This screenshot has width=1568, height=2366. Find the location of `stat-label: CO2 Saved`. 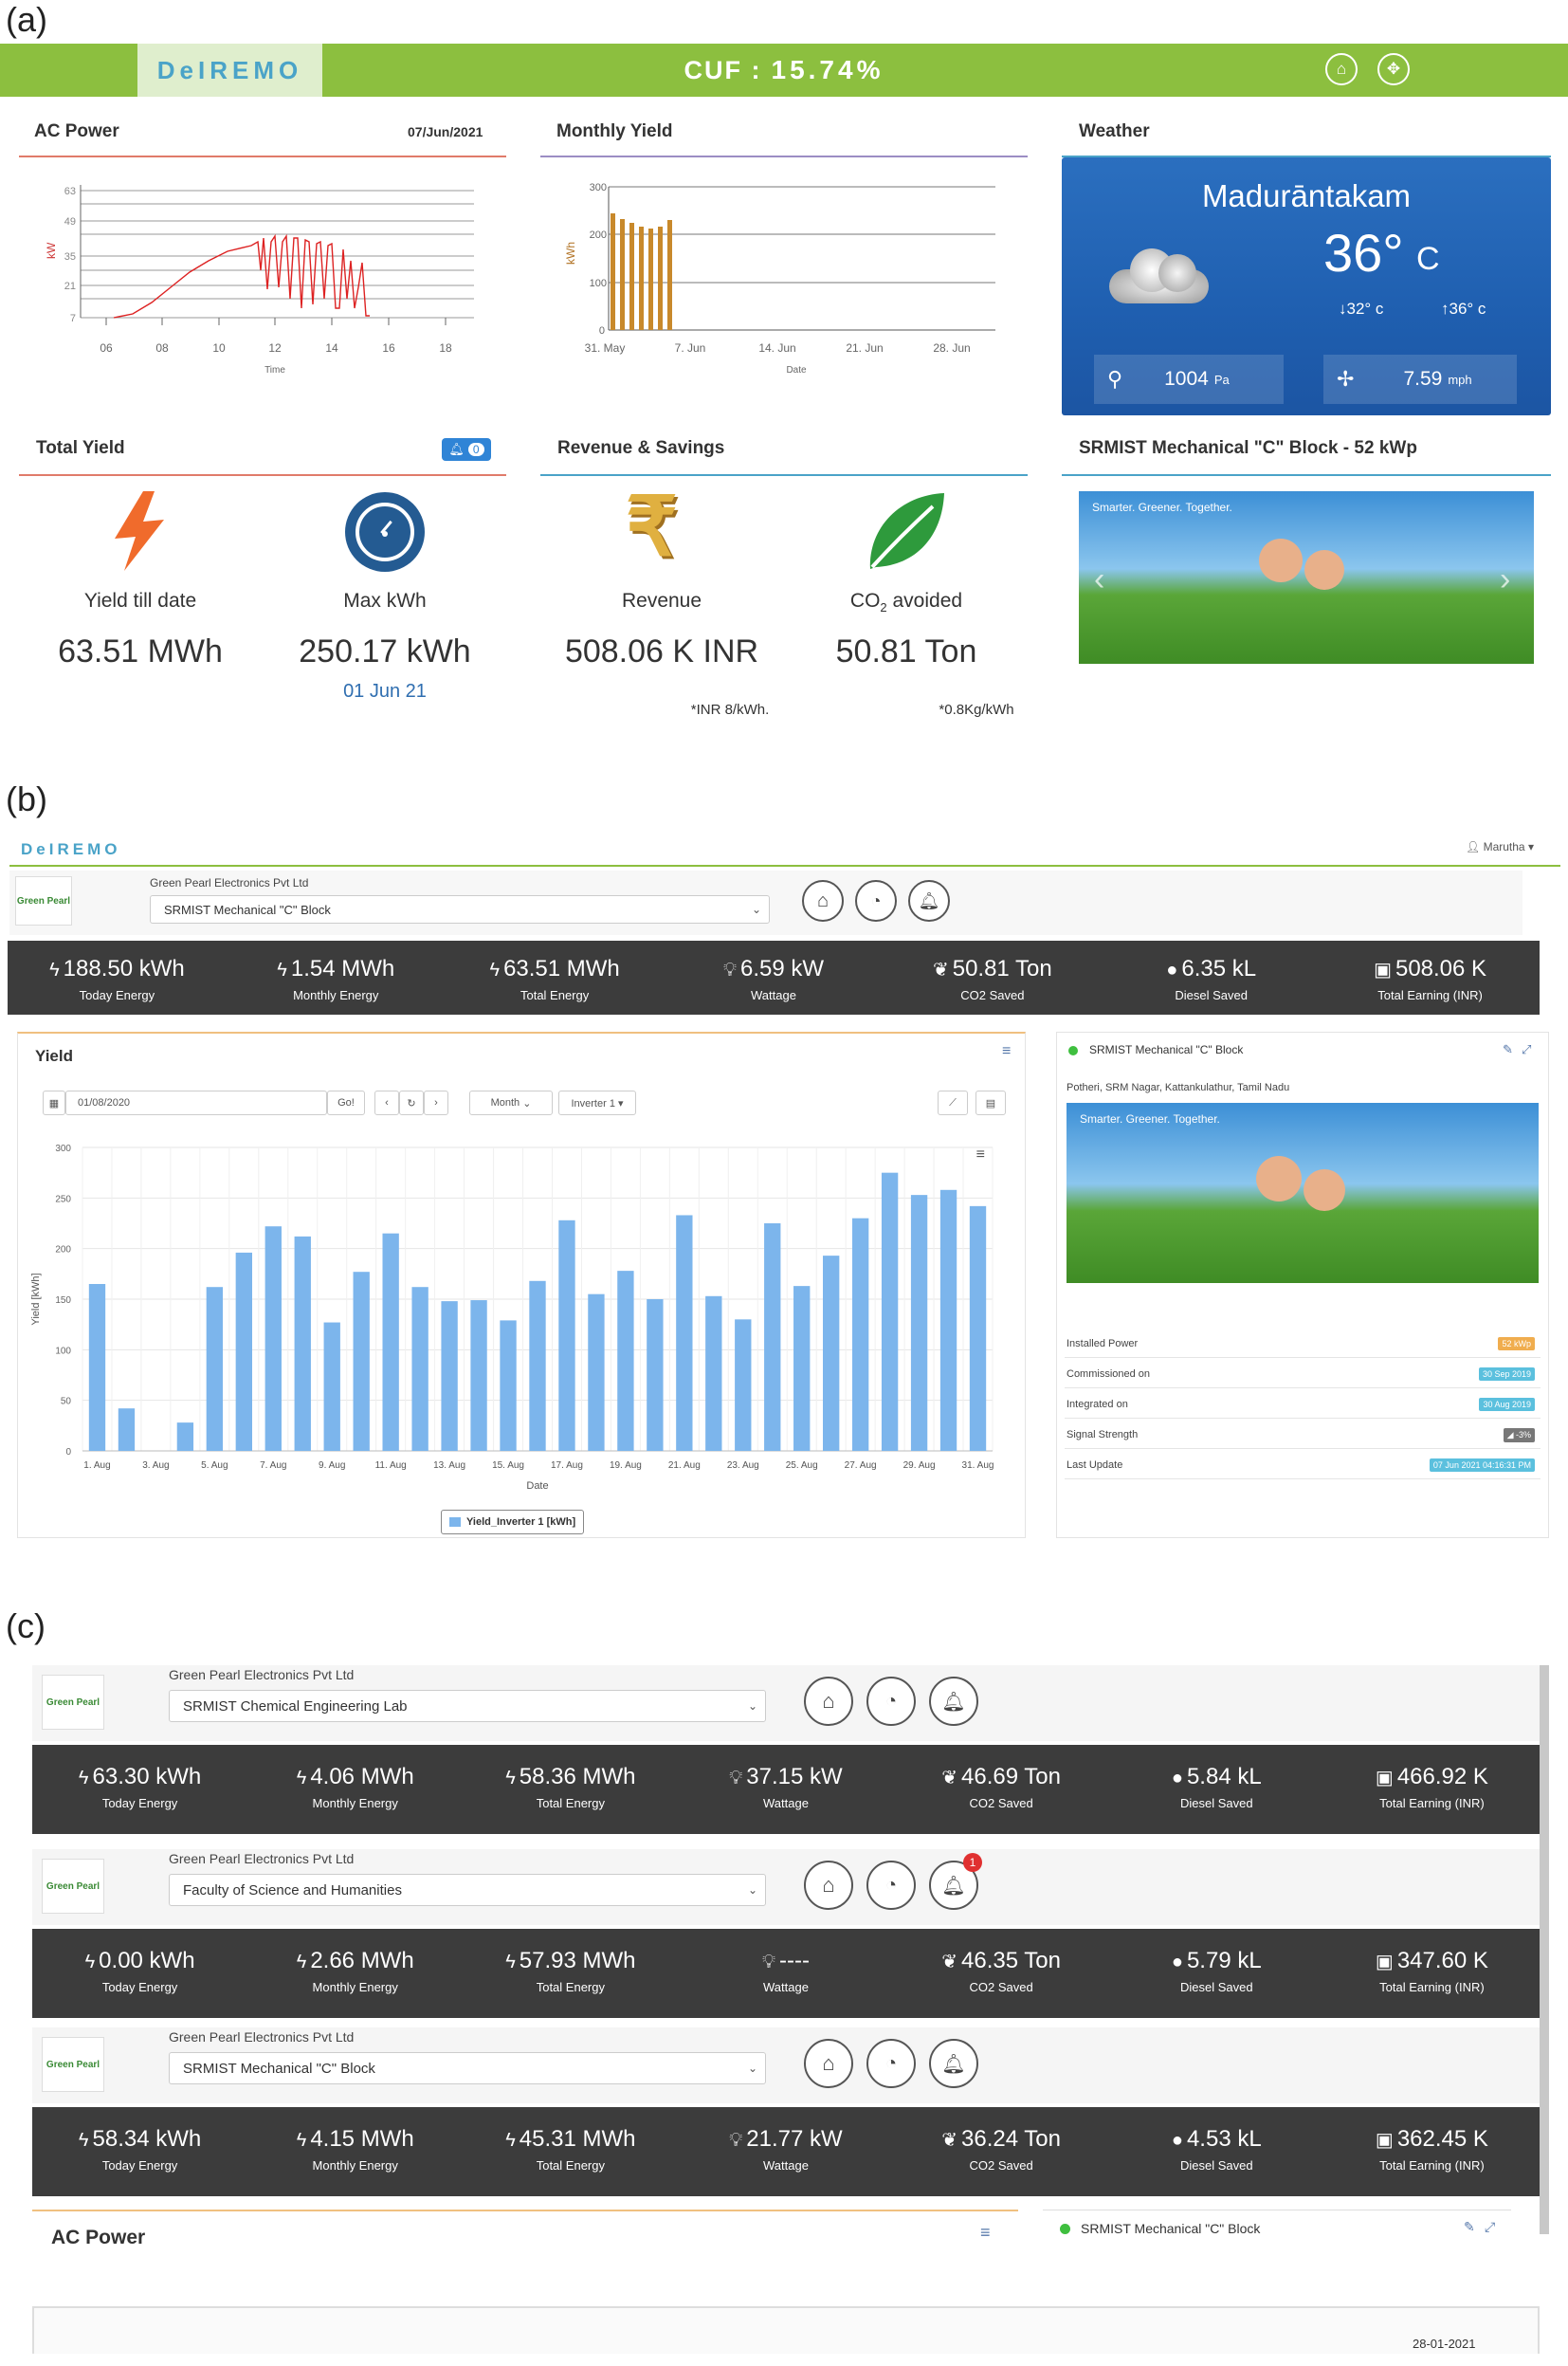

stat-label: CO2 Saved is located at coordinates (992, 995).